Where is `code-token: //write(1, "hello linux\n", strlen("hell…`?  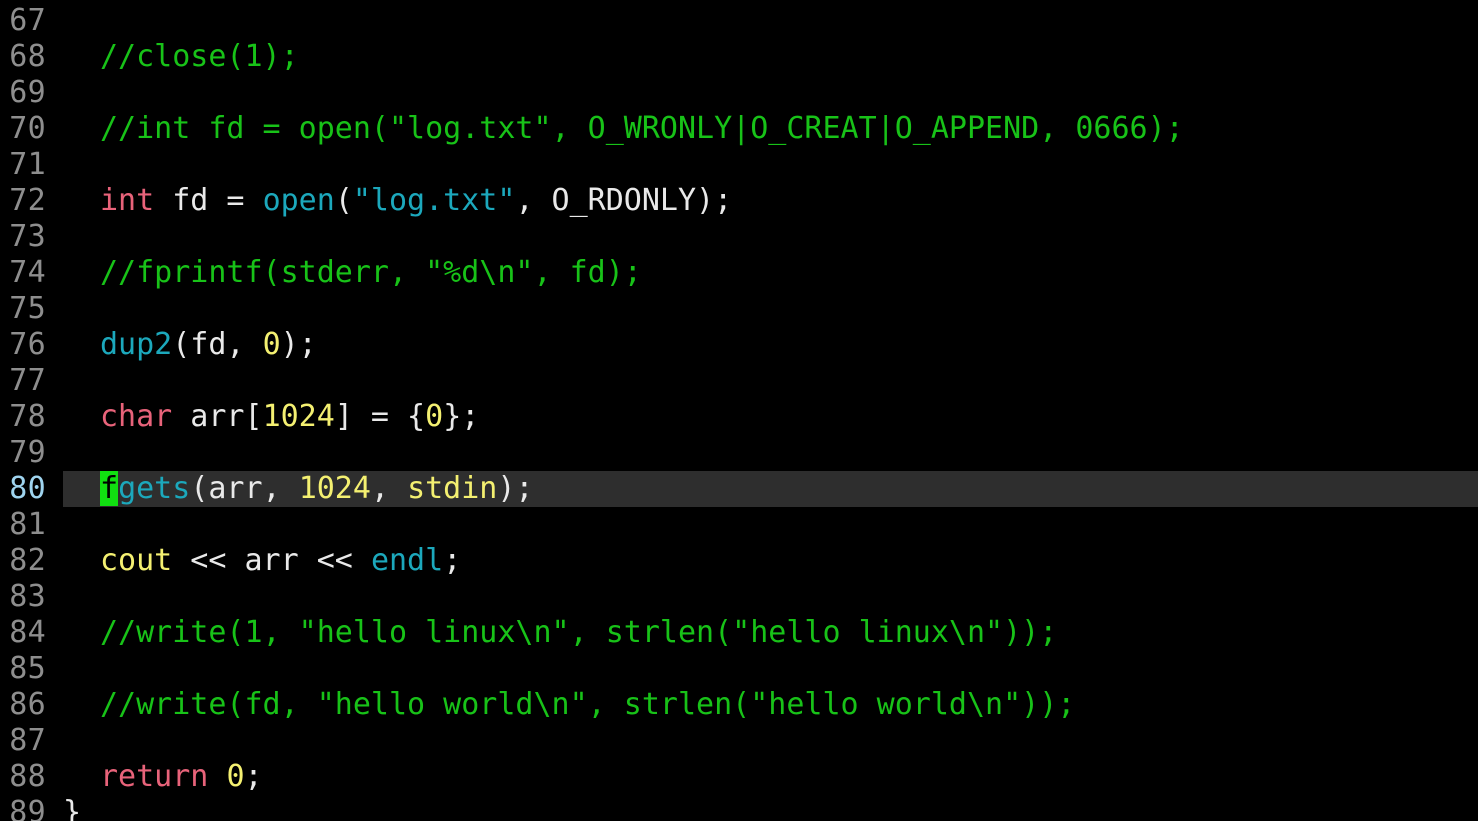
code-token: //write(1, "hello linux\n", strlen("hell… is located at coordinates (579, 632).